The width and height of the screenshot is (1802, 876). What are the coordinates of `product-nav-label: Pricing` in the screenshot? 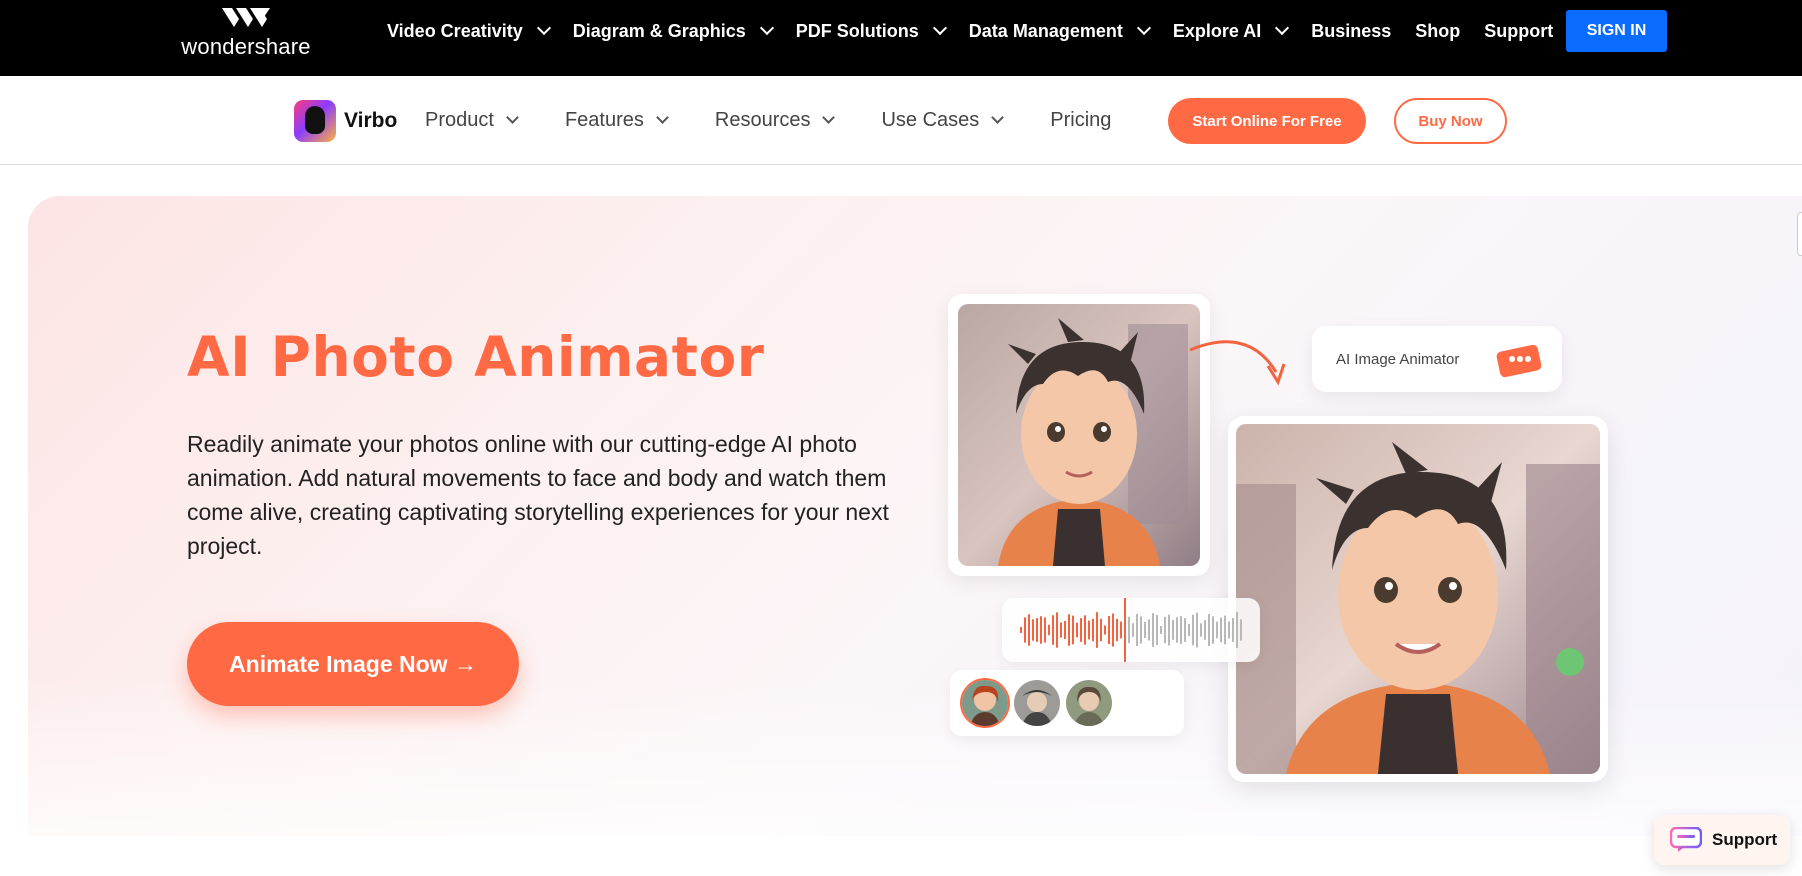 It's located at (1081, 120).